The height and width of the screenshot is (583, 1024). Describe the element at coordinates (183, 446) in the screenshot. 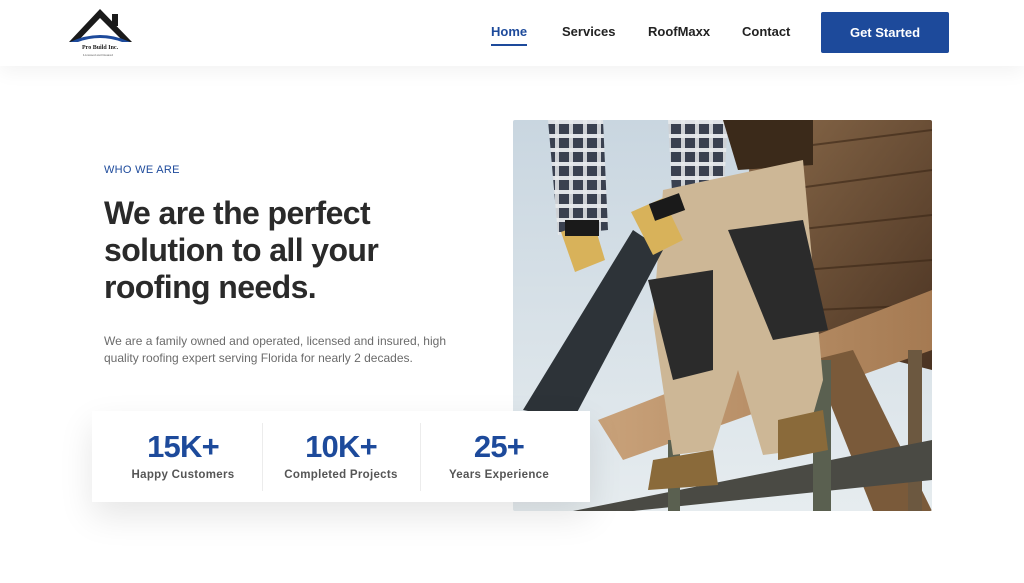

I see `stat-value: 15K+` at that location.